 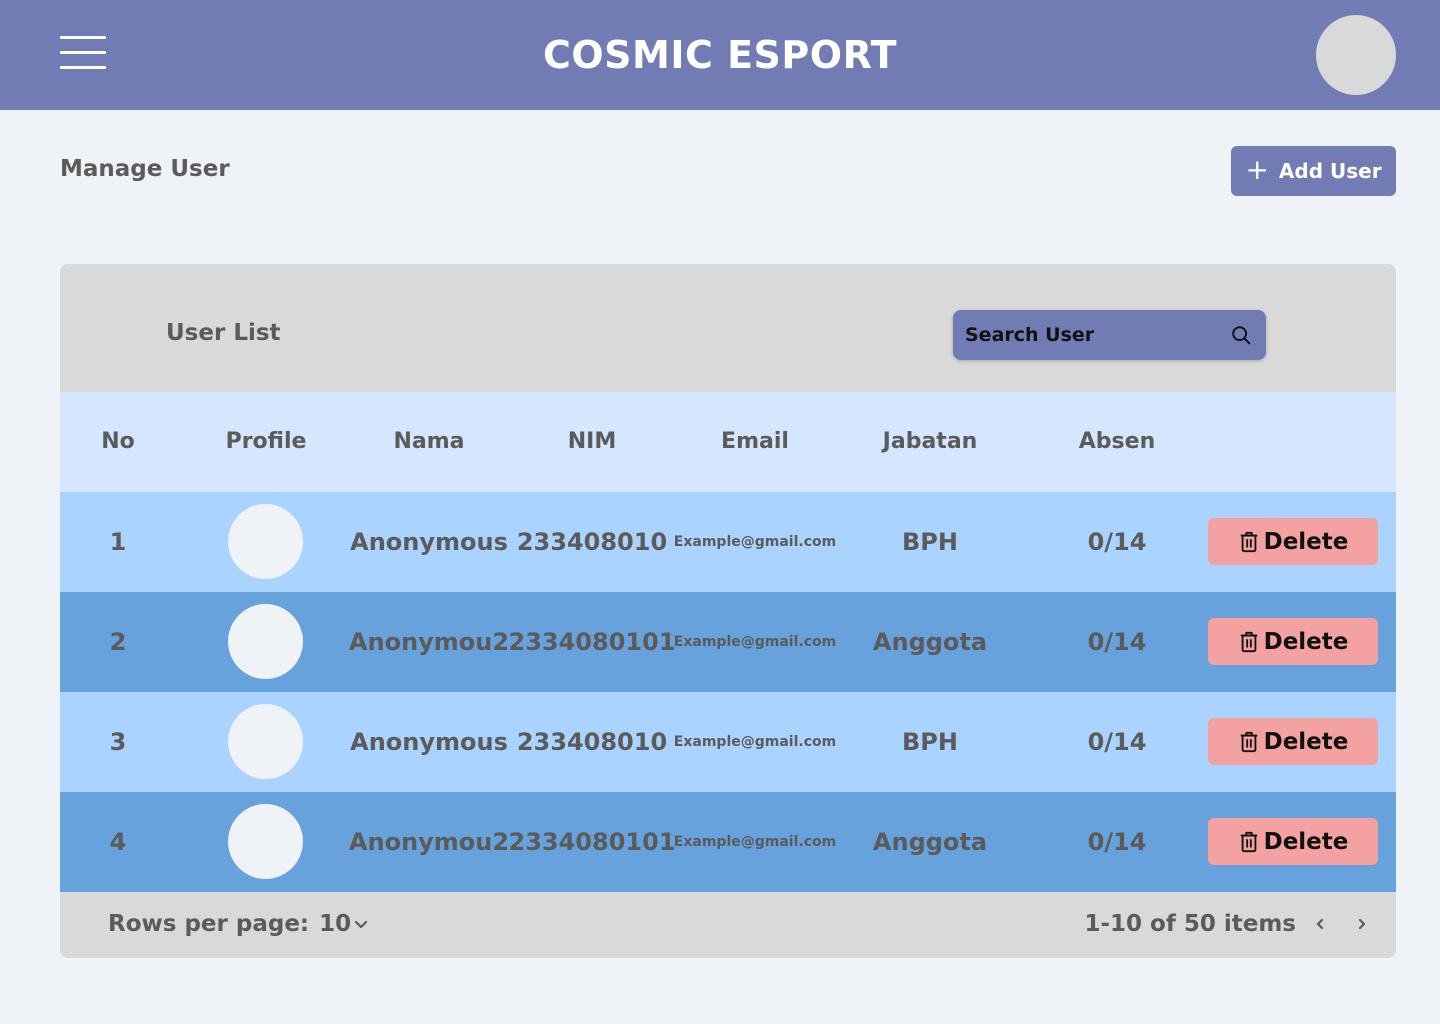 I want to click on chevron-right-icon, so click(x=1362, y=924).